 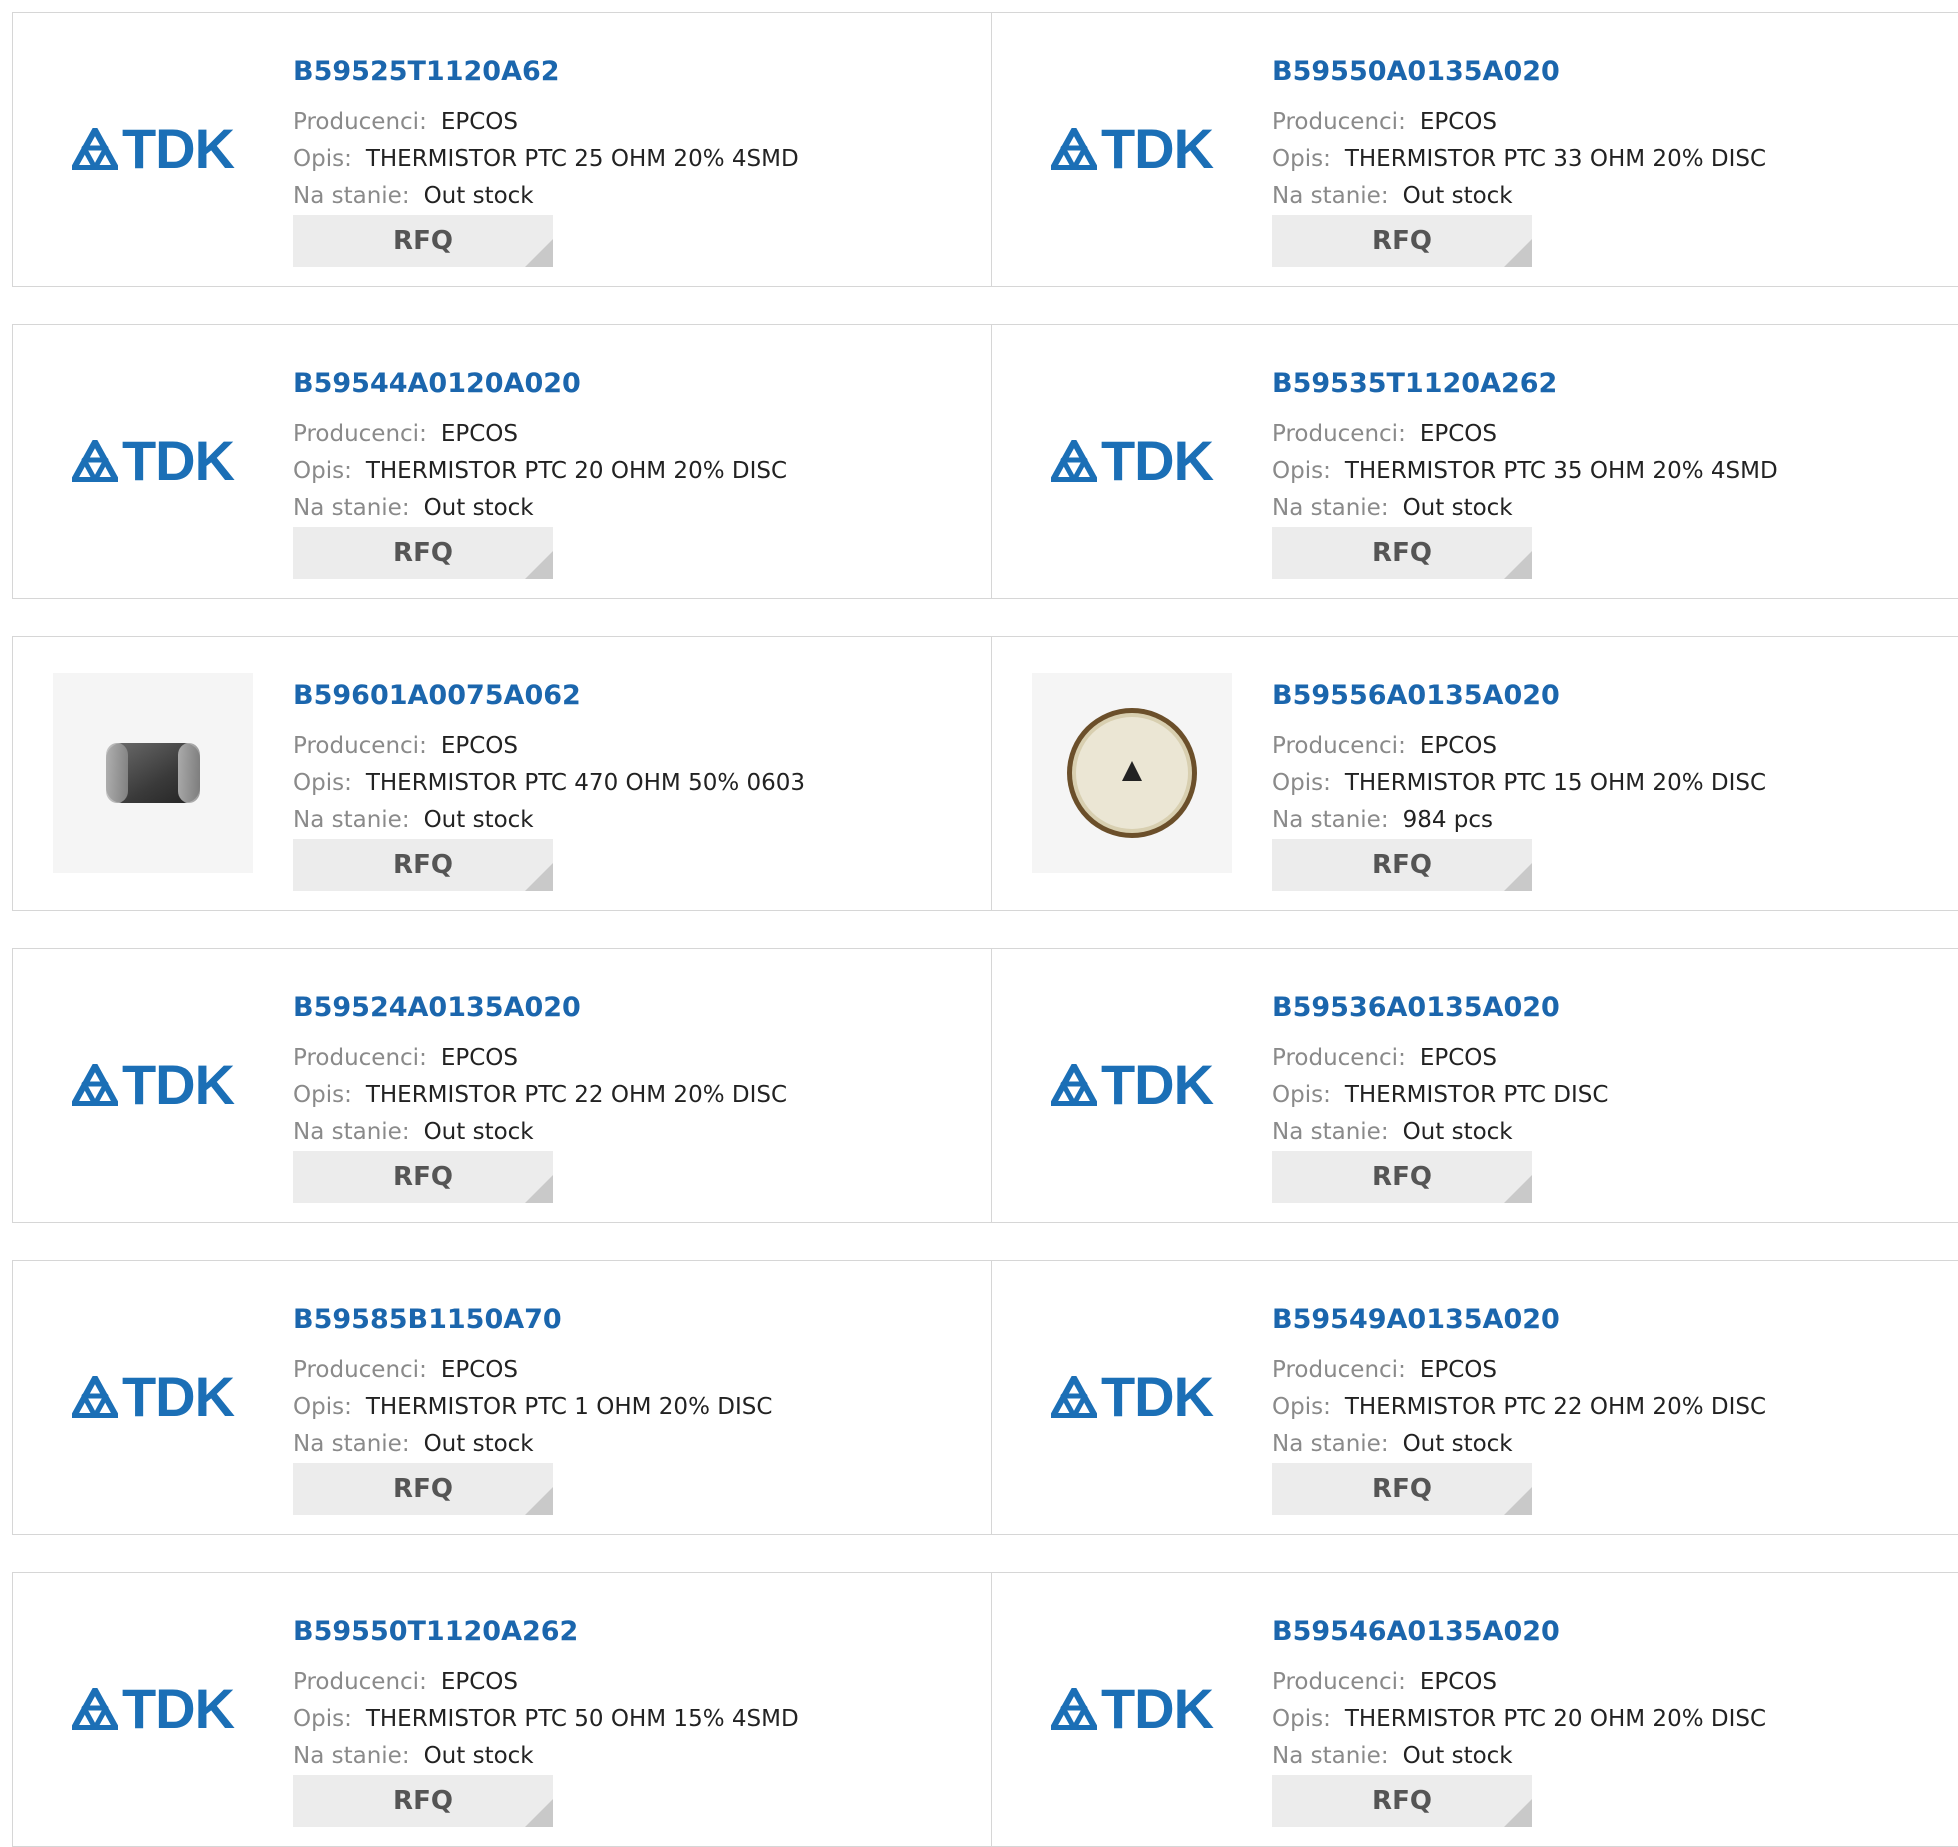 What do you see at coordinates (1555, 783) in the screenshot?
I see `description-value: THERMISTOR PTC 15 OHM 20% DISC` at bounding box center [1555, 783].